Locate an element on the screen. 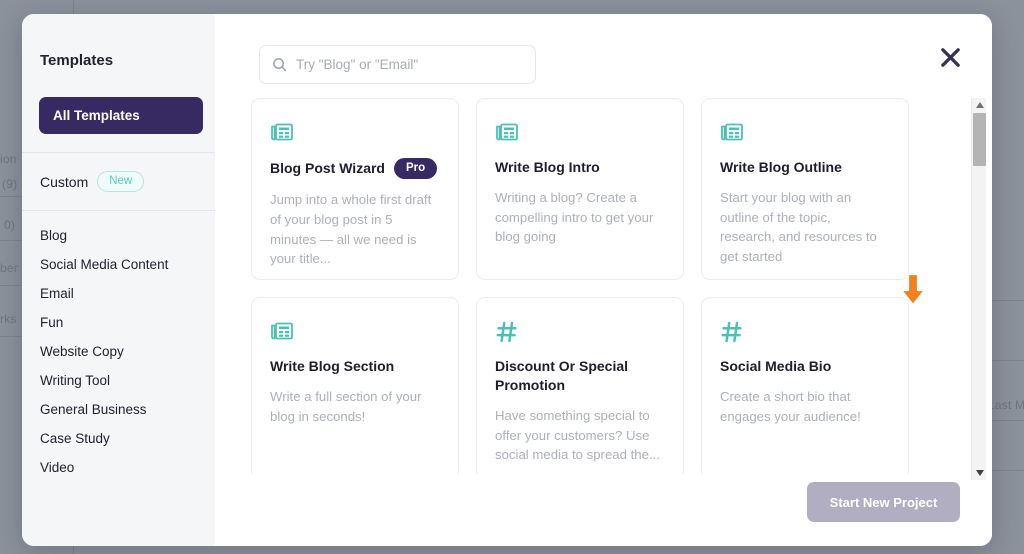  sidebar-item-all-templates: All Templates is located at coordinates (121, 115).